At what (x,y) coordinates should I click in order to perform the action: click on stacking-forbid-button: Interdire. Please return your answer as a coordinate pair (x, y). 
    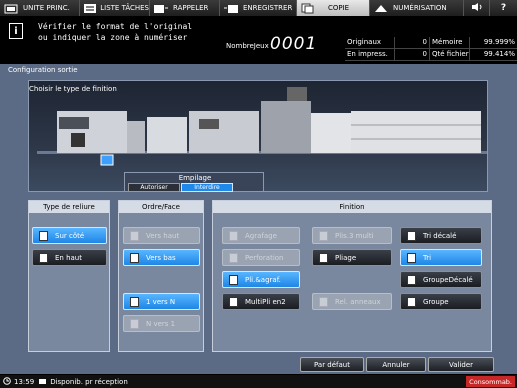
    Looking at the image, I should click on (207, 187).